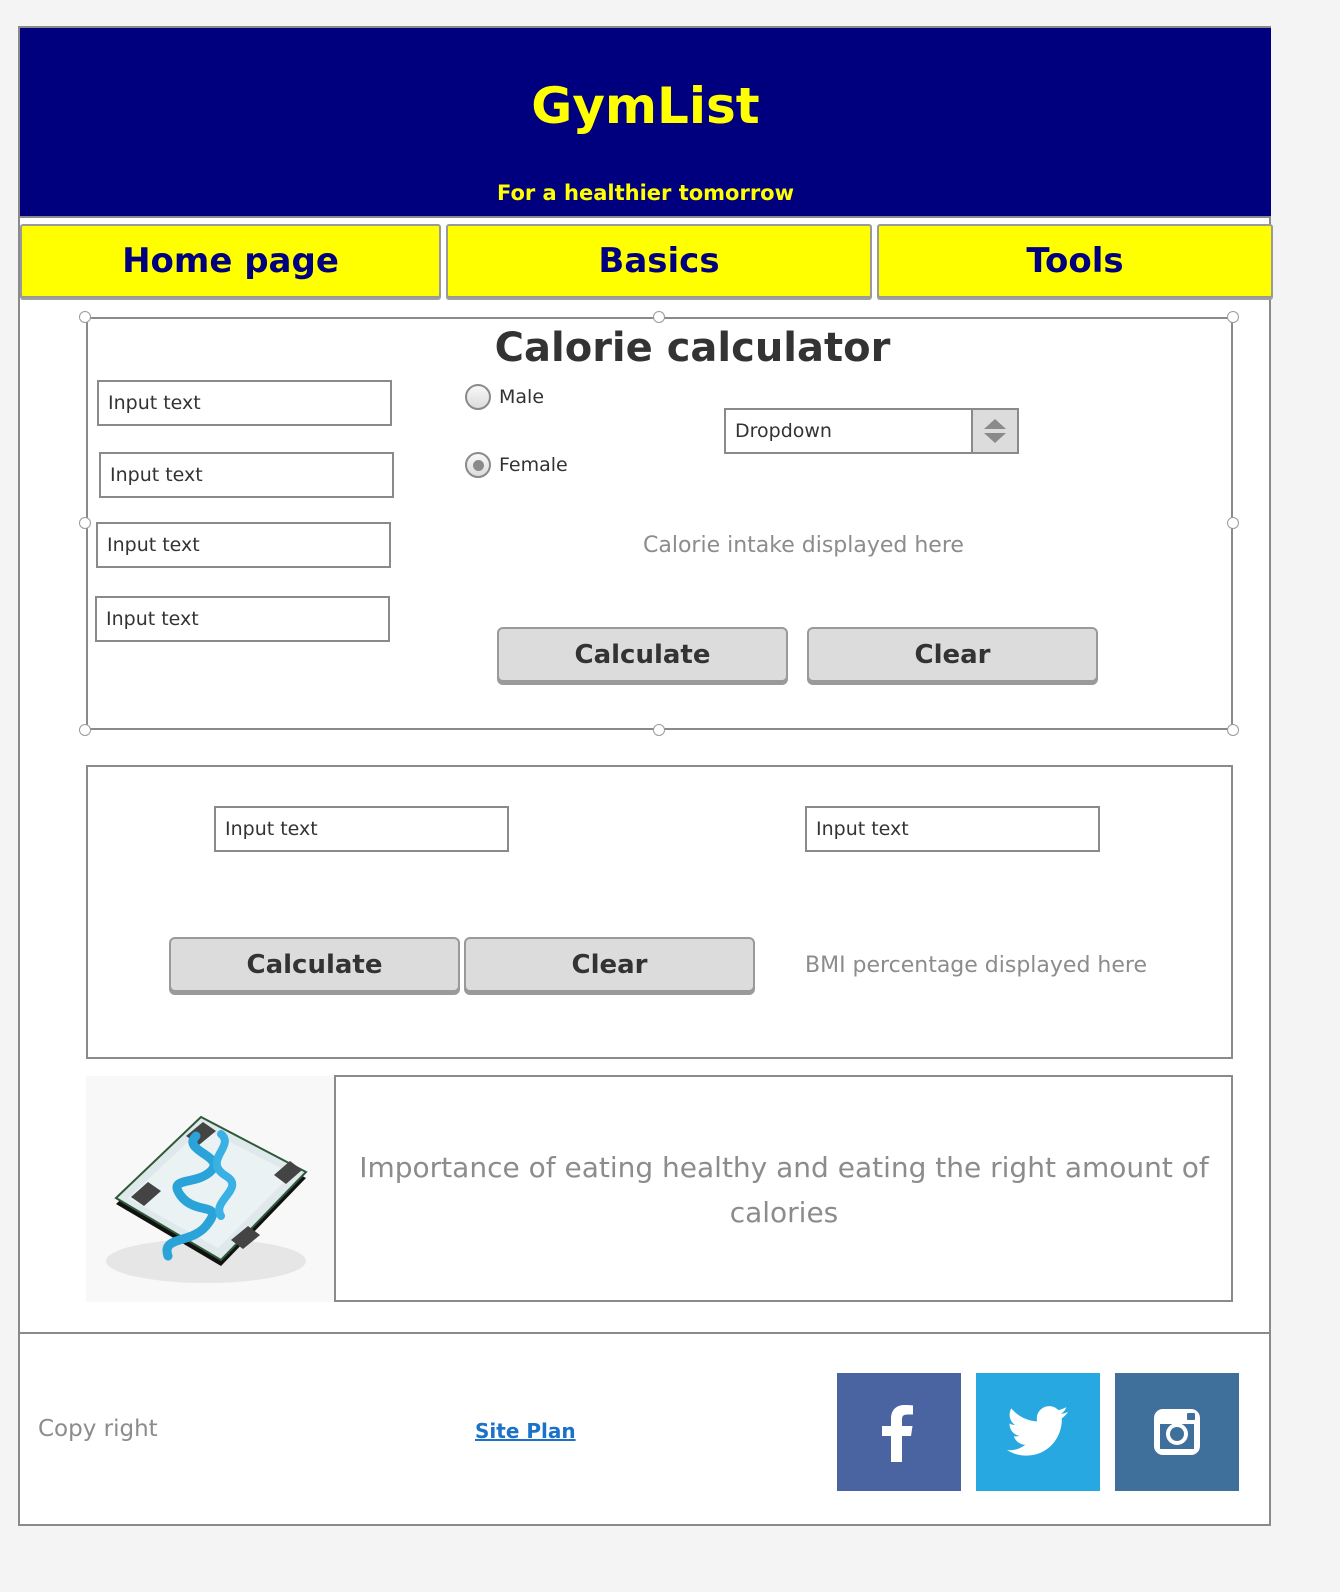 The width and height of the screenshot is (1340, 1592). I want to click on calorie-calculator-title: Calorie calculator, so click(692, 348).